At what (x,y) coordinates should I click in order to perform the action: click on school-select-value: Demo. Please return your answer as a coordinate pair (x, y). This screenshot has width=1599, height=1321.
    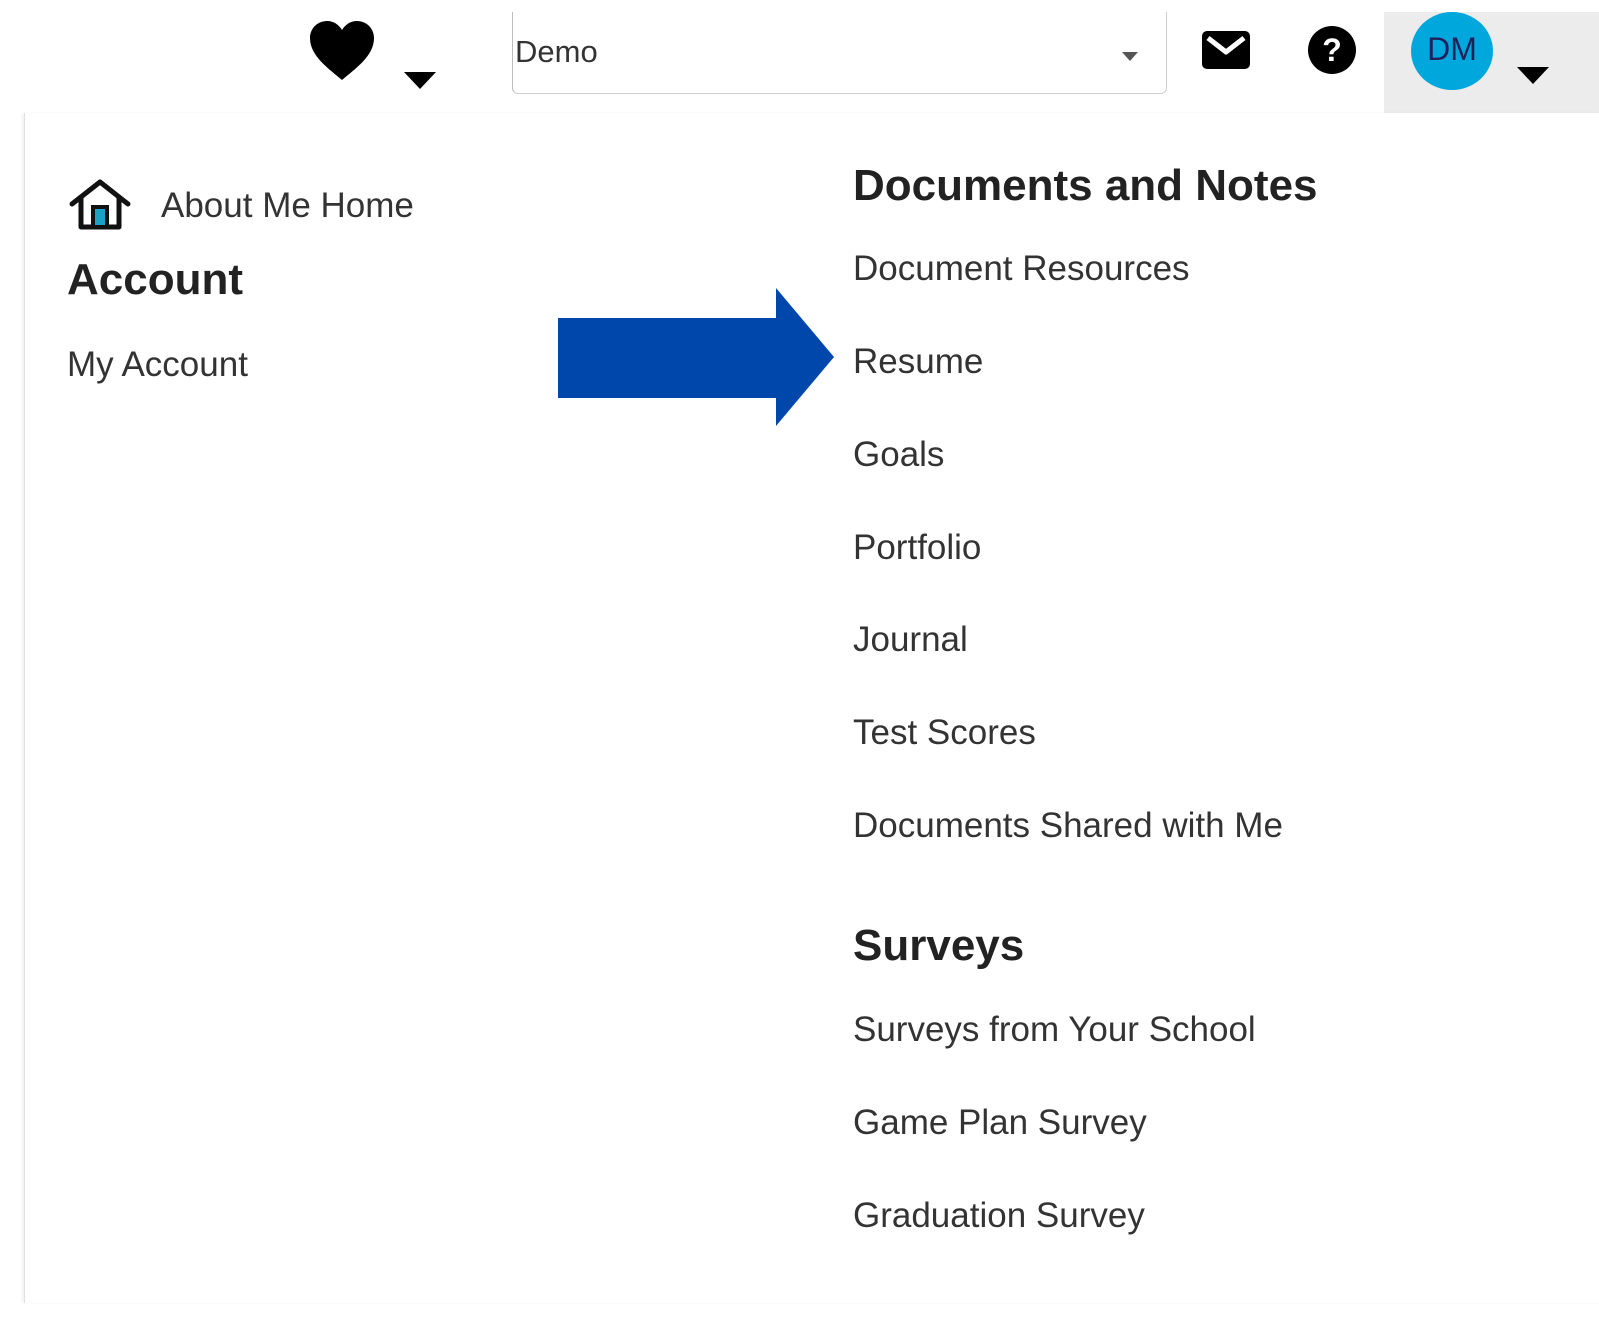
    Looking at the image, I should click on (556, 51).